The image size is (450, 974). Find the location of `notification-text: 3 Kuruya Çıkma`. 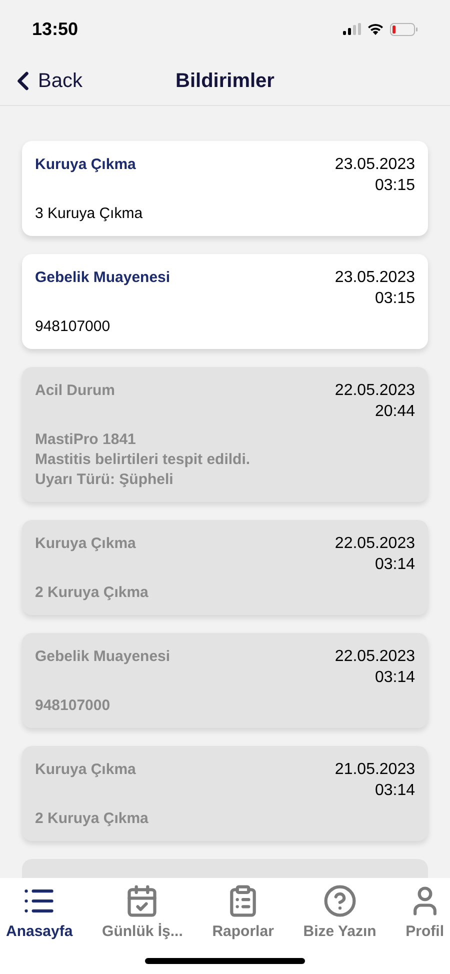

notification-text: 3 Kuruya Çıkma is located at coordinates (89, 214).